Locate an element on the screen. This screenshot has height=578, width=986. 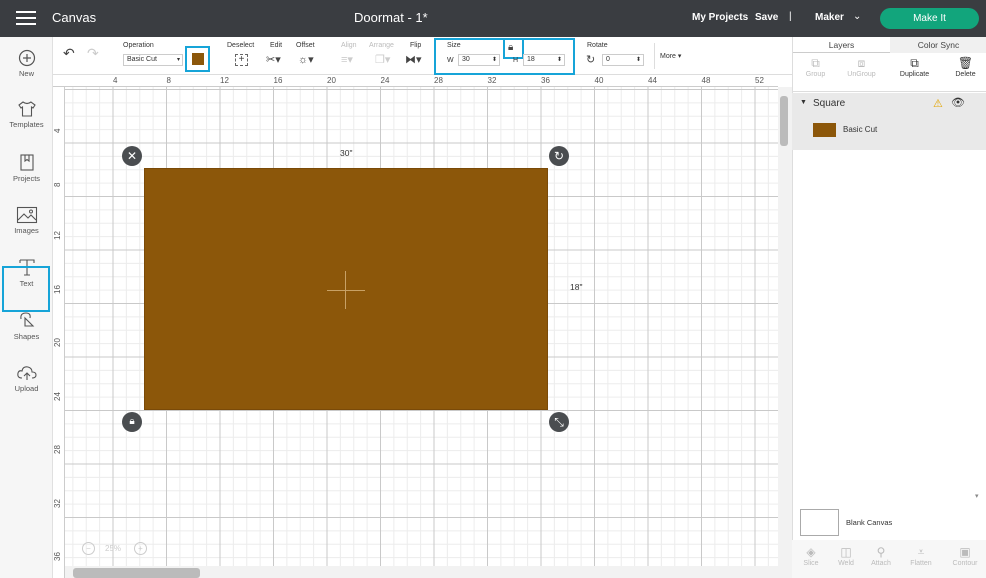
eye-icon: 👁︎ is located at coordinates (958, 102).